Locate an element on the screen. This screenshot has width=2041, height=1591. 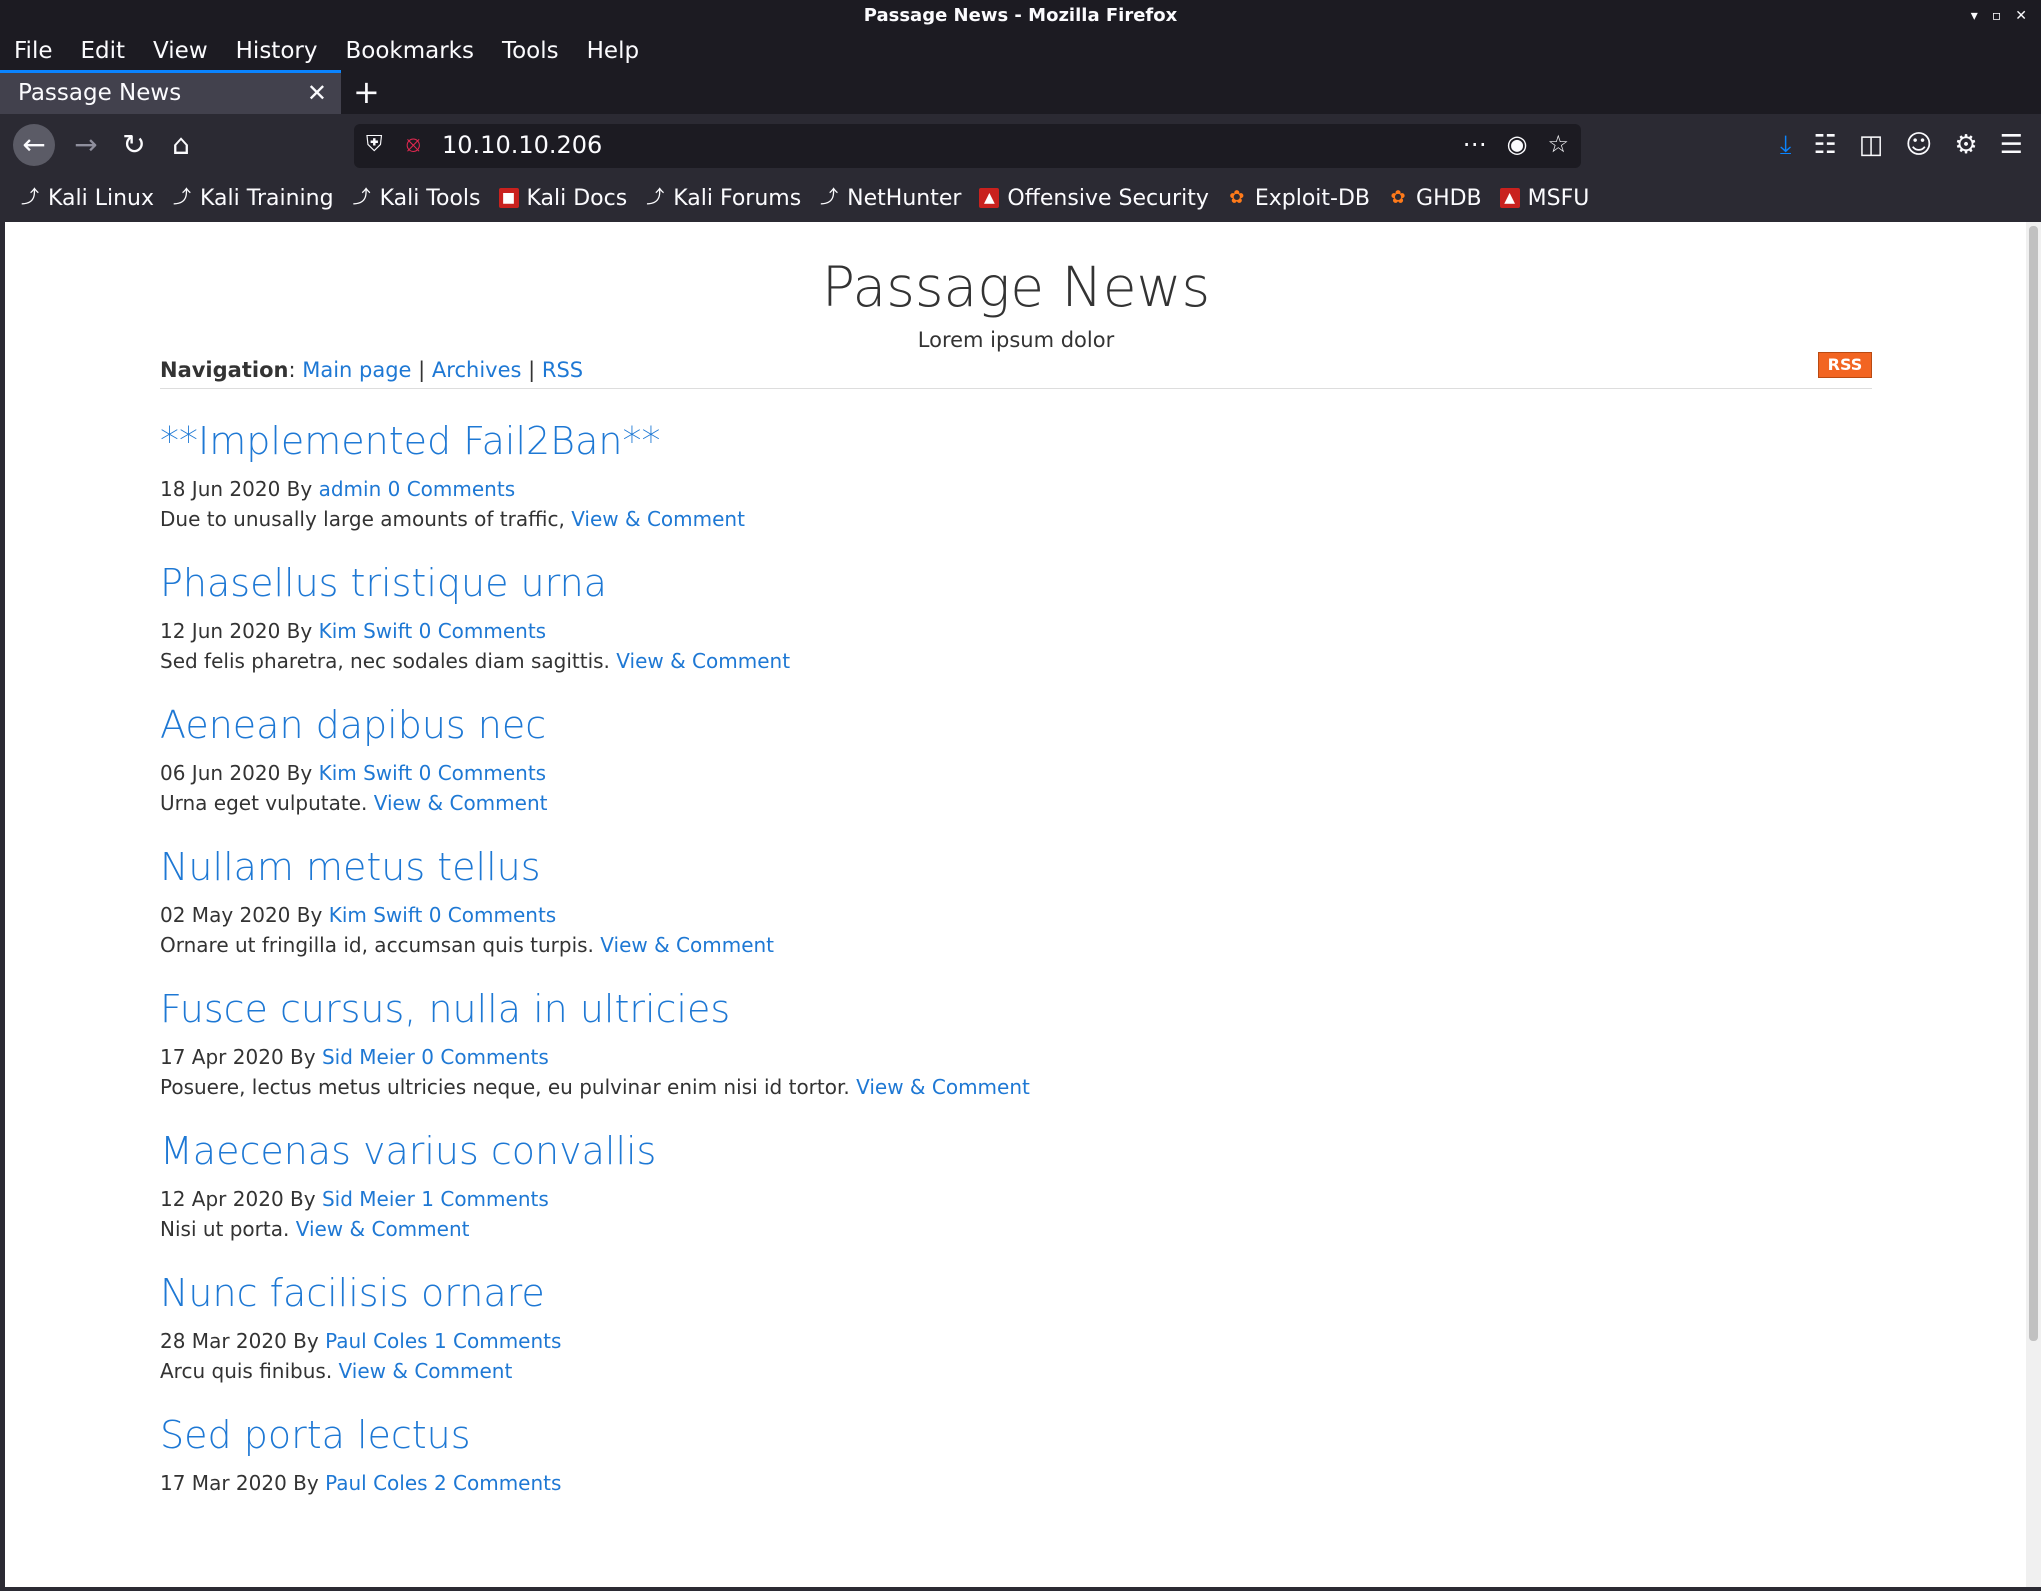
hamburger-menu-icon: ☰ is located at coordinates (2011, 145).